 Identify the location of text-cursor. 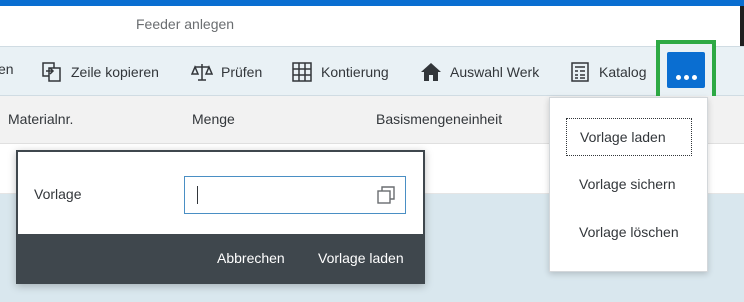
(197, 195).